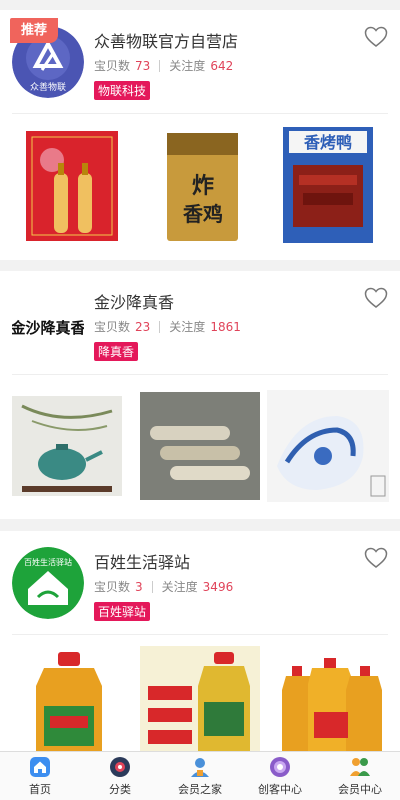 This screenshot has width=400, height=800. Describe the element at coordinates (122, 90) in the screenshot. I see `store-badge: 物联科技` at that location.